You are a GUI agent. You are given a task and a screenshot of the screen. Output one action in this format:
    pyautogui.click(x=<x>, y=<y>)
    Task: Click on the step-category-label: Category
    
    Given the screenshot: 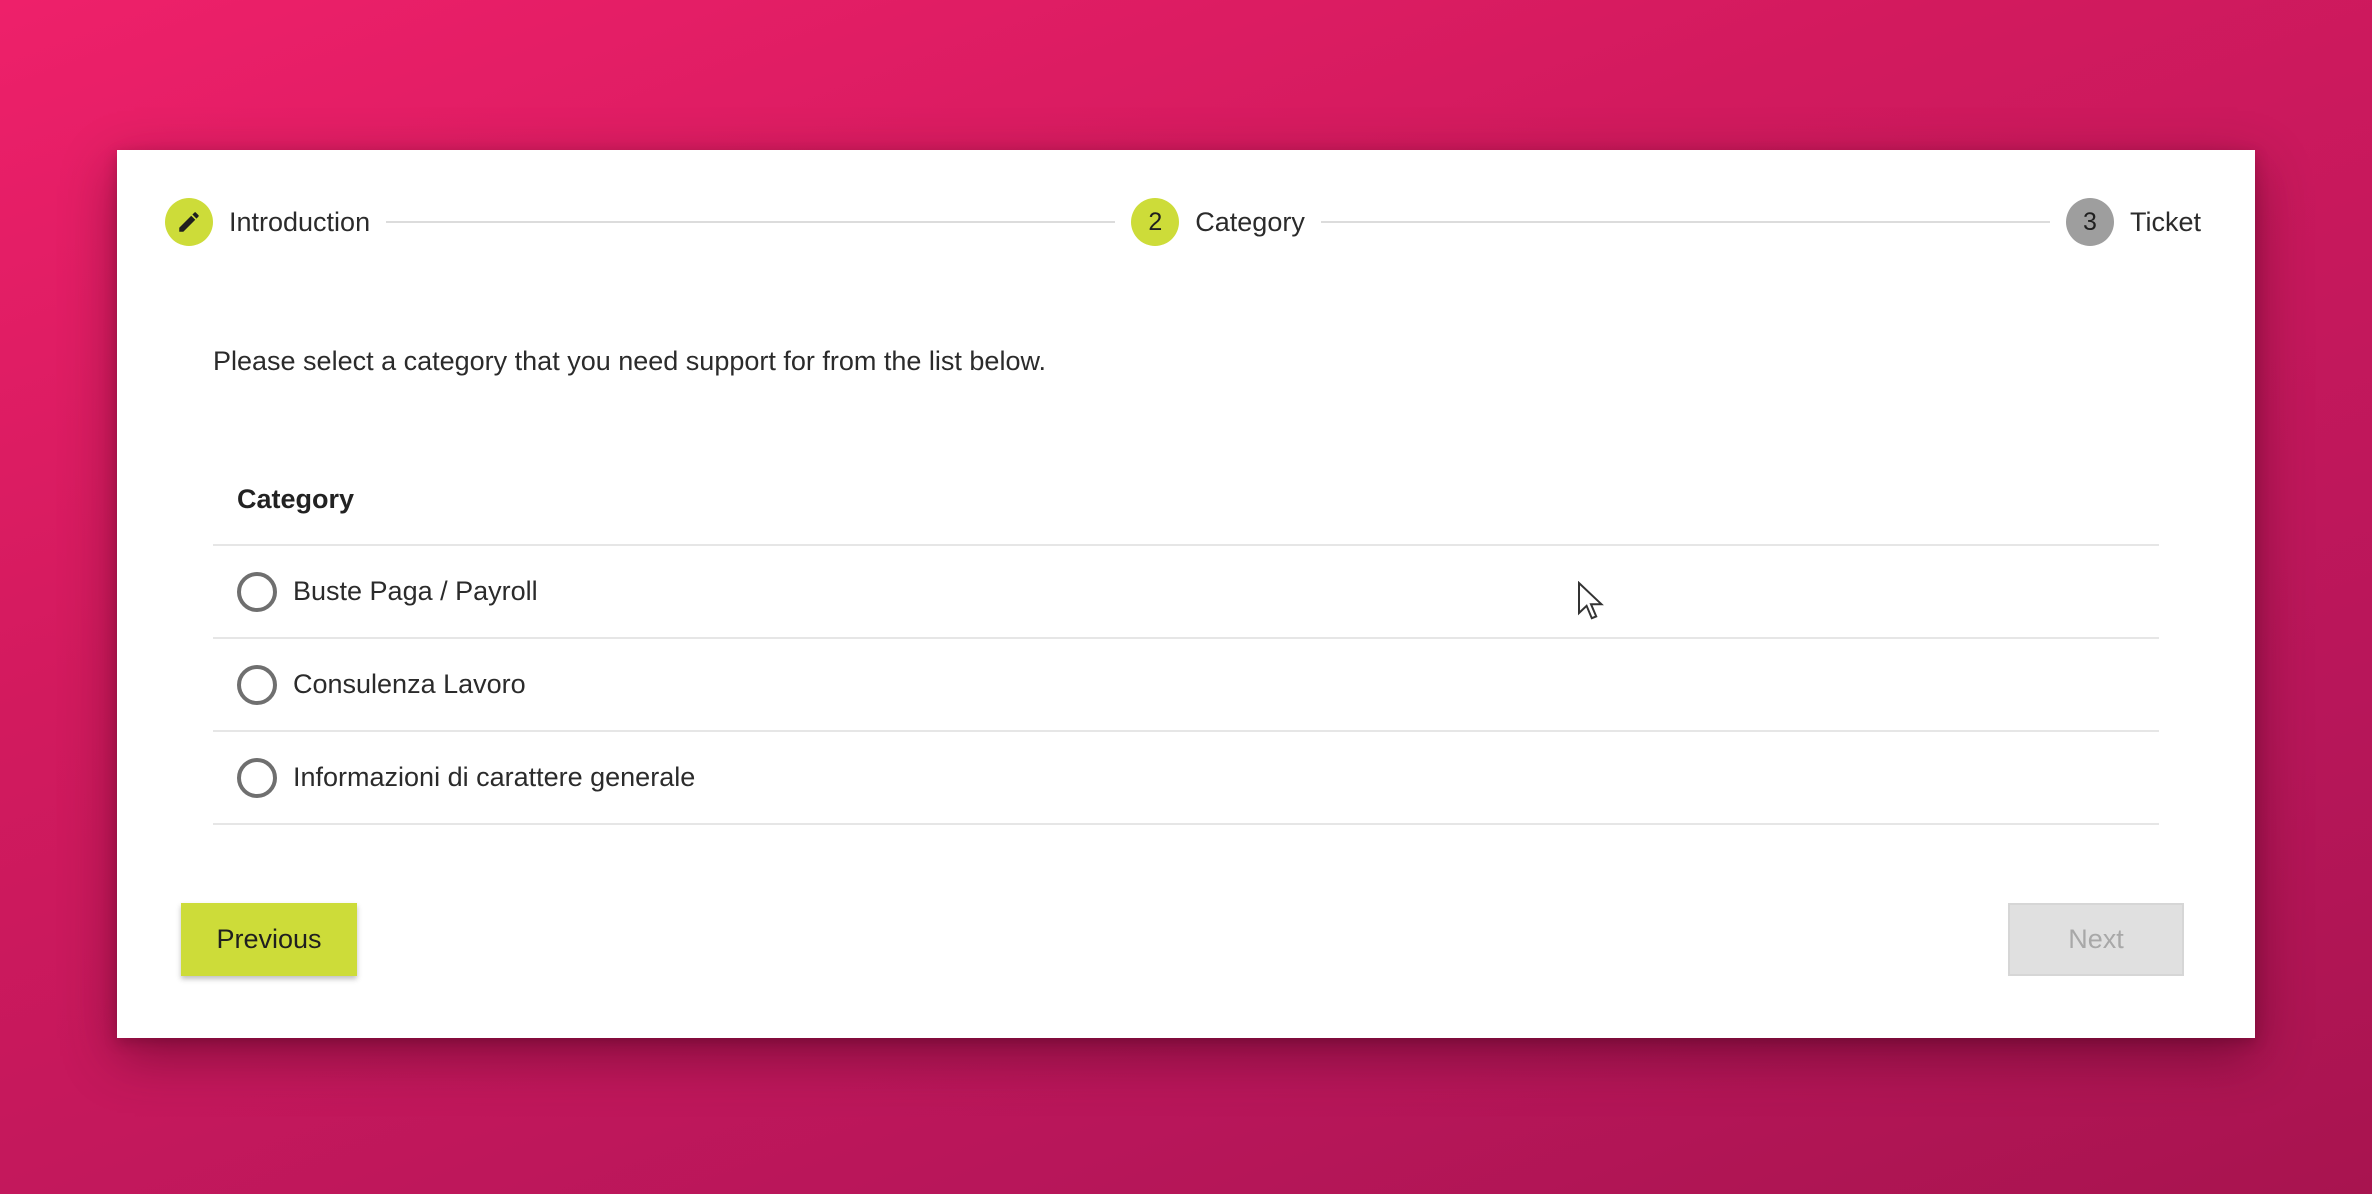 What is the action you would take?
    pyautogui.click(x=1250, y=221)
    